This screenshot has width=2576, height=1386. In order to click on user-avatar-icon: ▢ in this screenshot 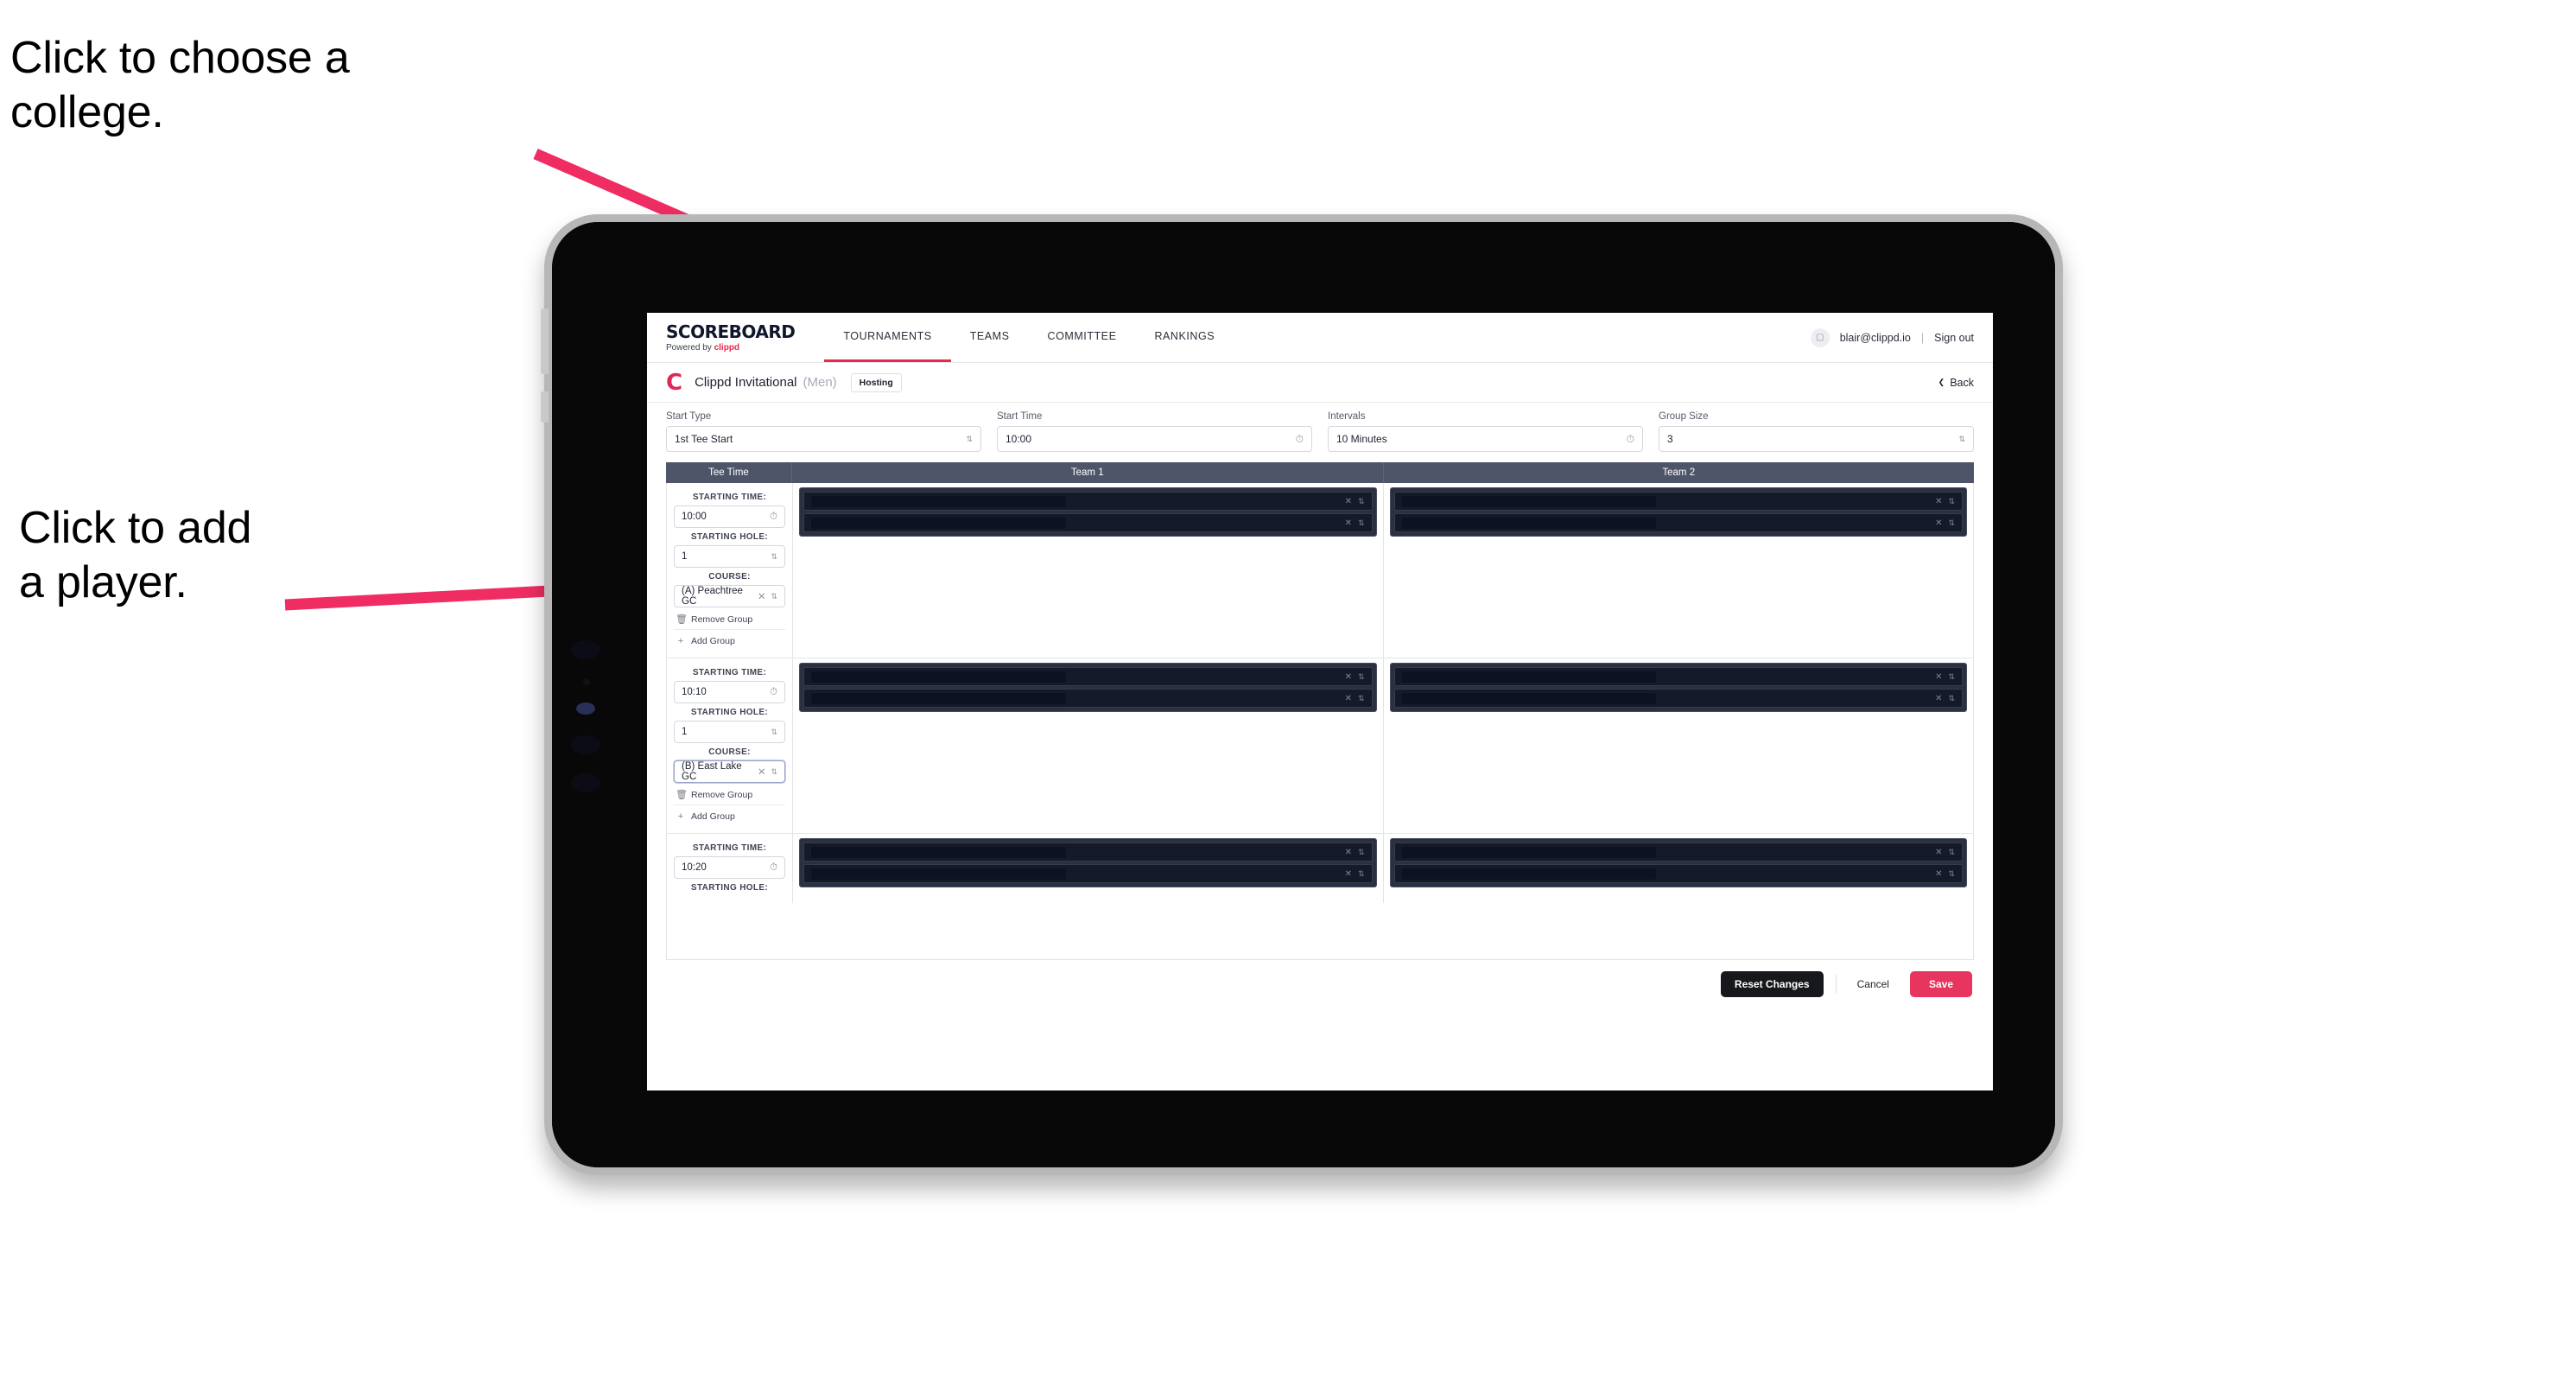, I will do `click(1820, 337)`.